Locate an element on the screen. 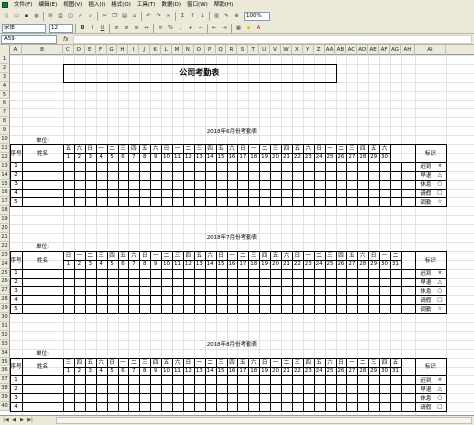 The width and height of the screenshot is (474, 425). column-header-ai: AI is located at coordinates (430, 50).